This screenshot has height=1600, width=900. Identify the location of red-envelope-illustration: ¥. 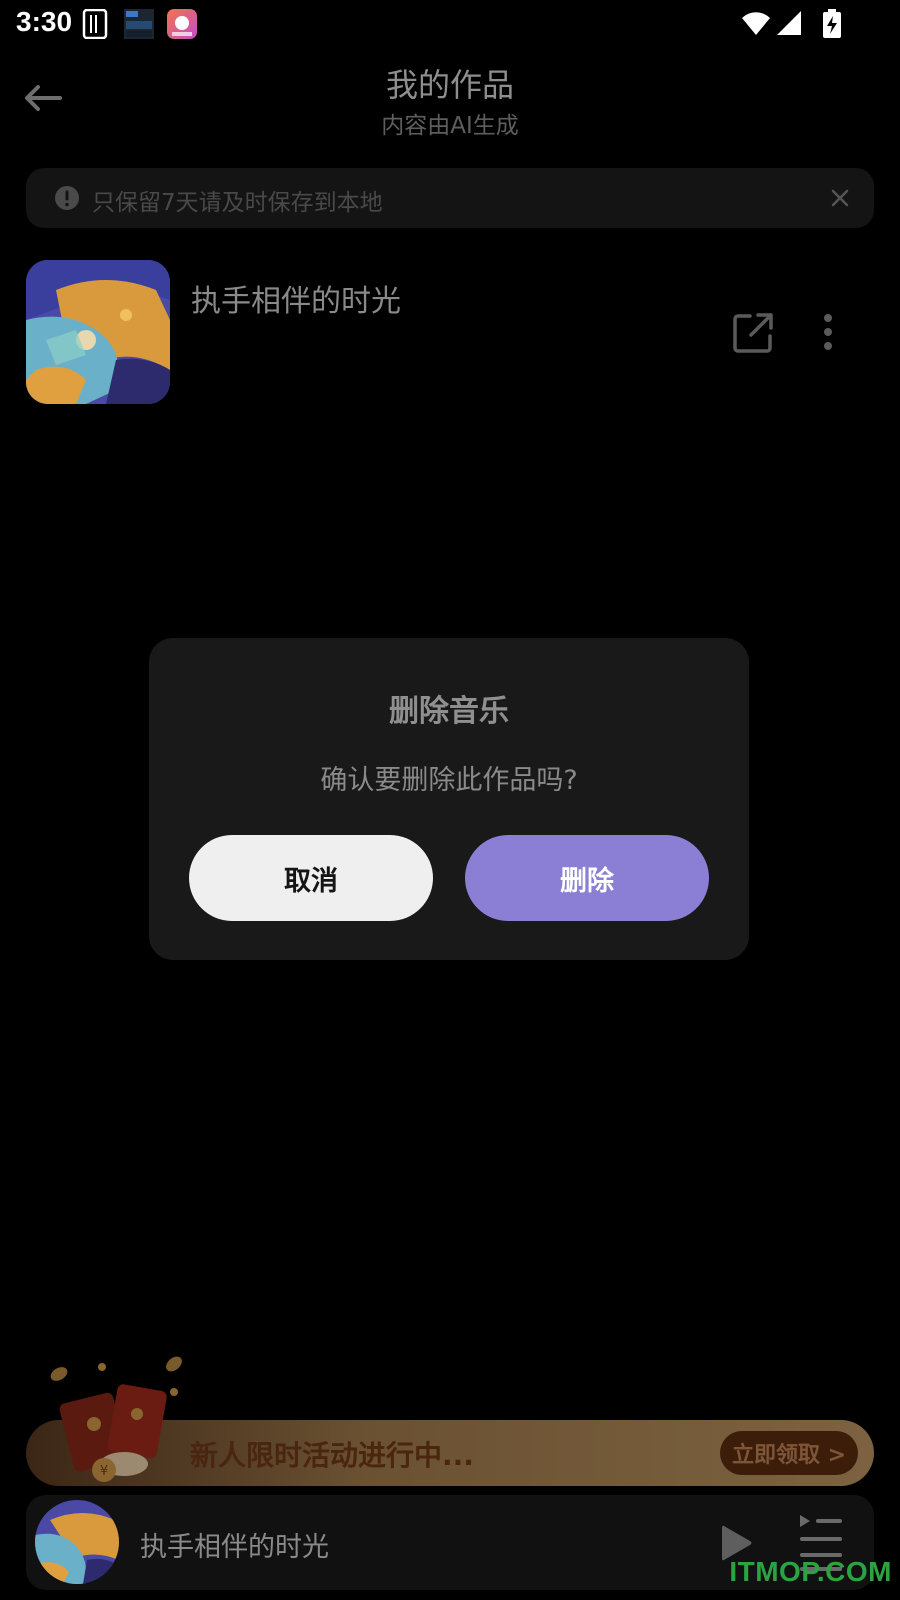
(116, 1419).